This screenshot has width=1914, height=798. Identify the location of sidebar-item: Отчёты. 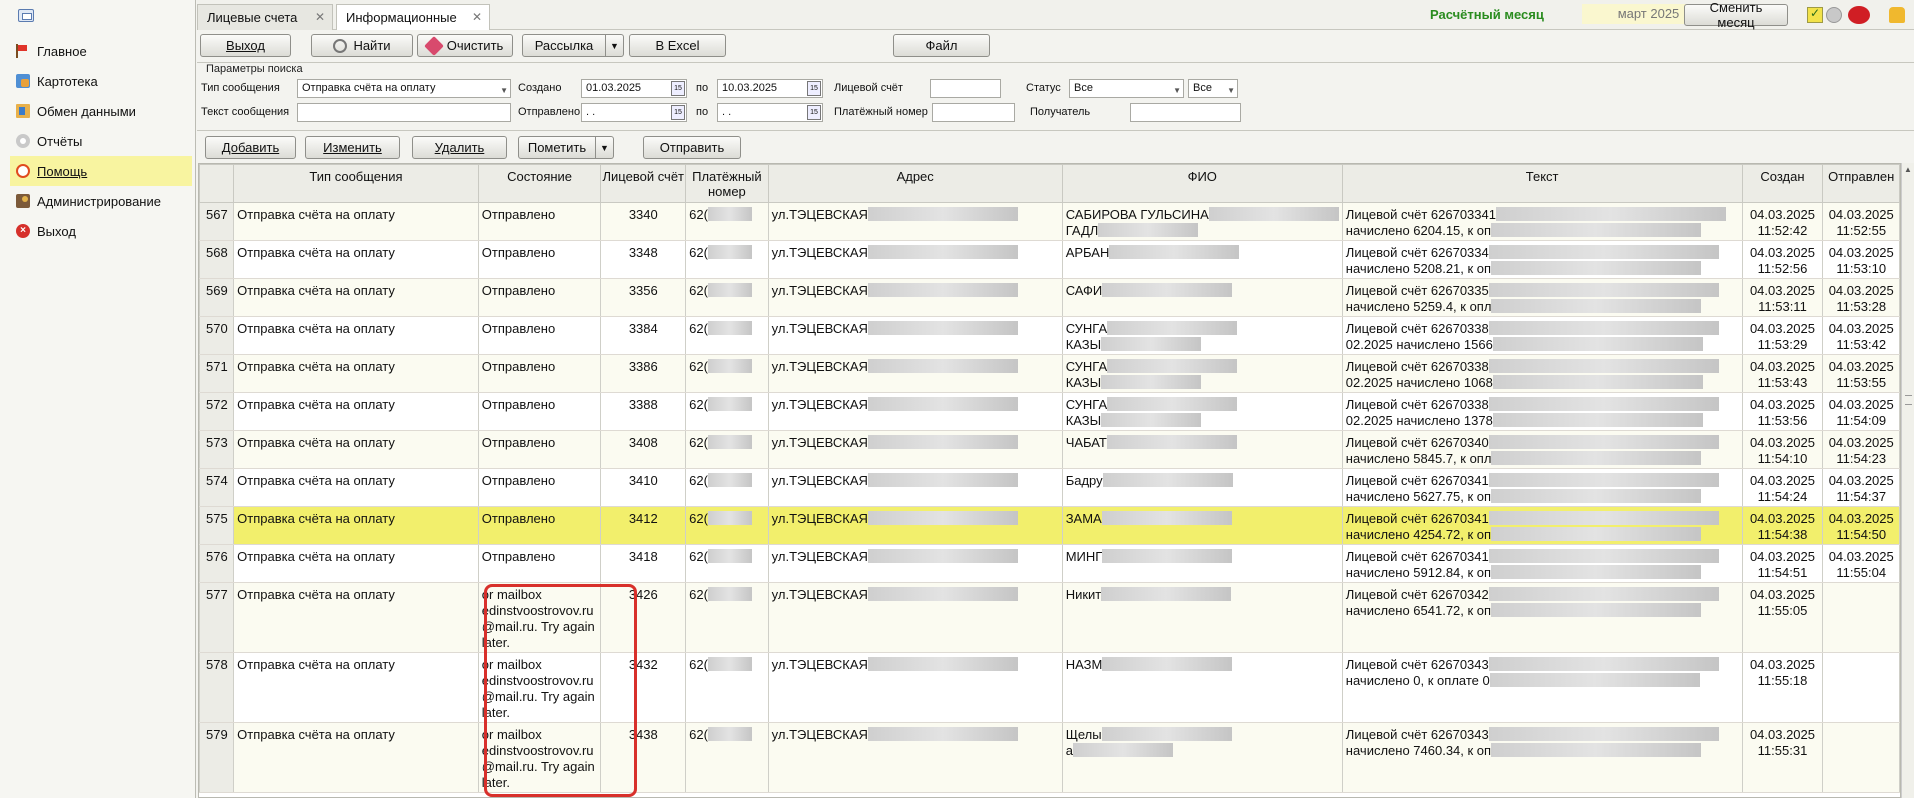
(101, 141).